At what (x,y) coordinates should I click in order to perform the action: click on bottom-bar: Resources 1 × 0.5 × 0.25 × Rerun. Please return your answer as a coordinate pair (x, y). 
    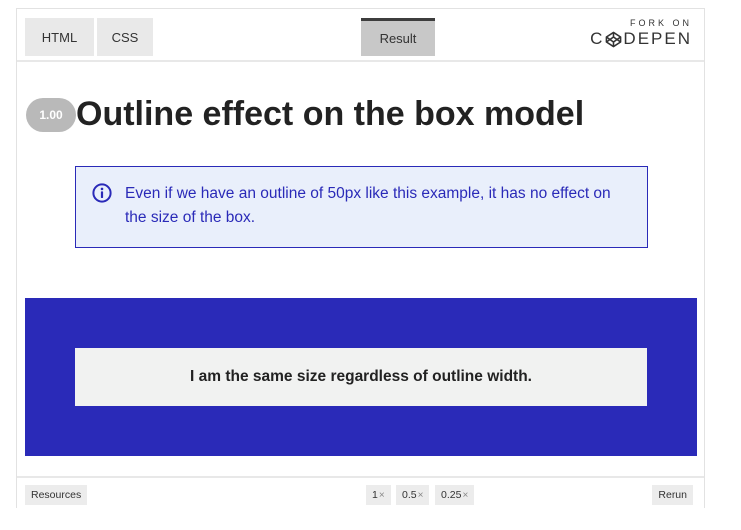
    Looking at the image, I should click on (360, 492).